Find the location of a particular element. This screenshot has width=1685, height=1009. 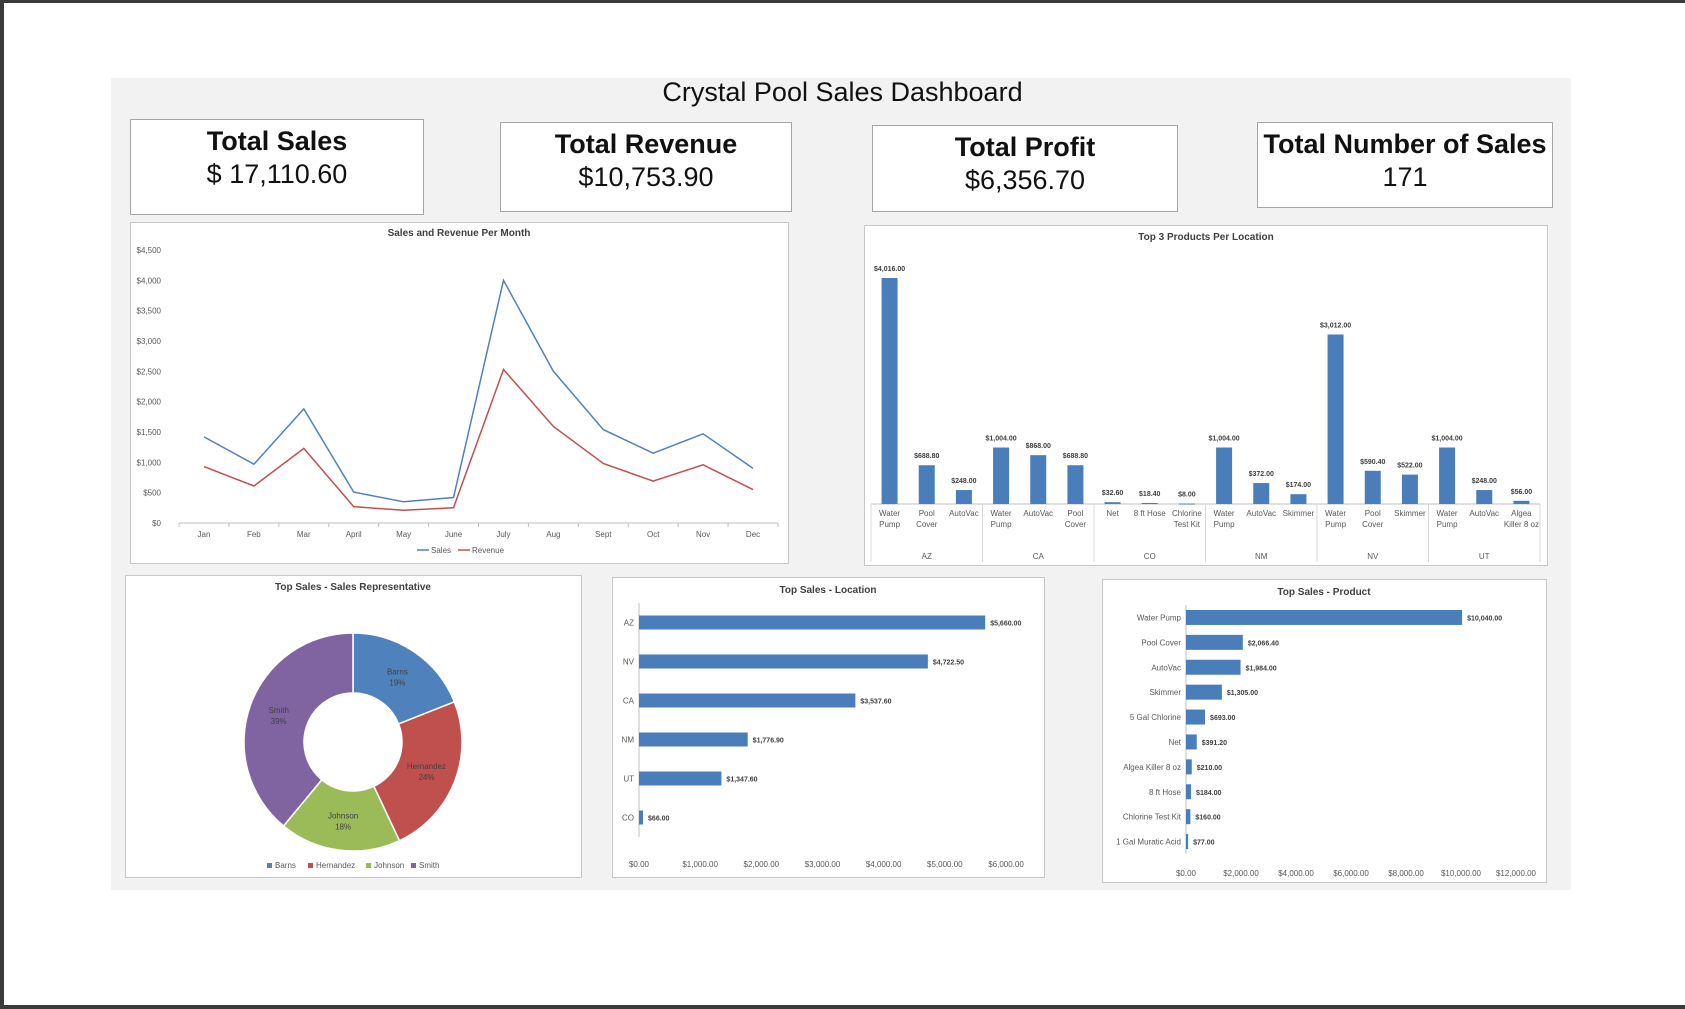

slice-name-label: Smith is located at coordinates (278, 710).